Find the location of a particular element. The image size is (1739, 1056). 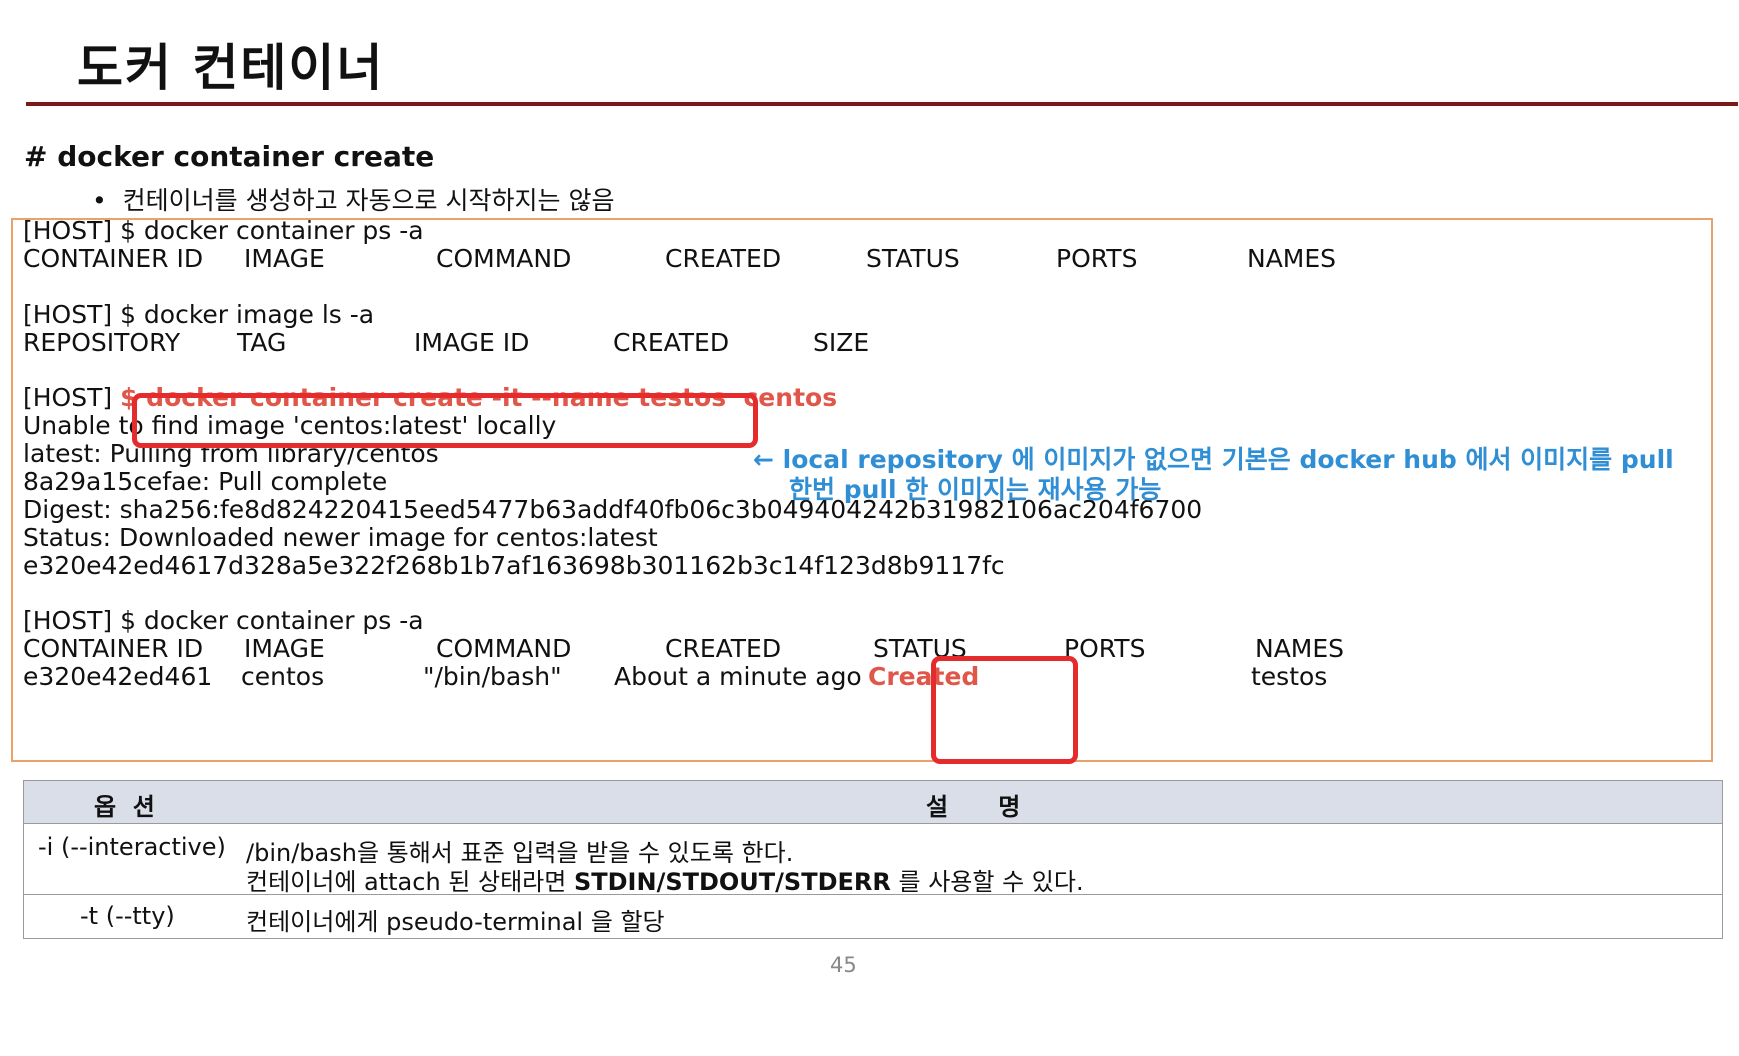

ps-cell-created: About a minute ago is located at coordinates (738, 676).